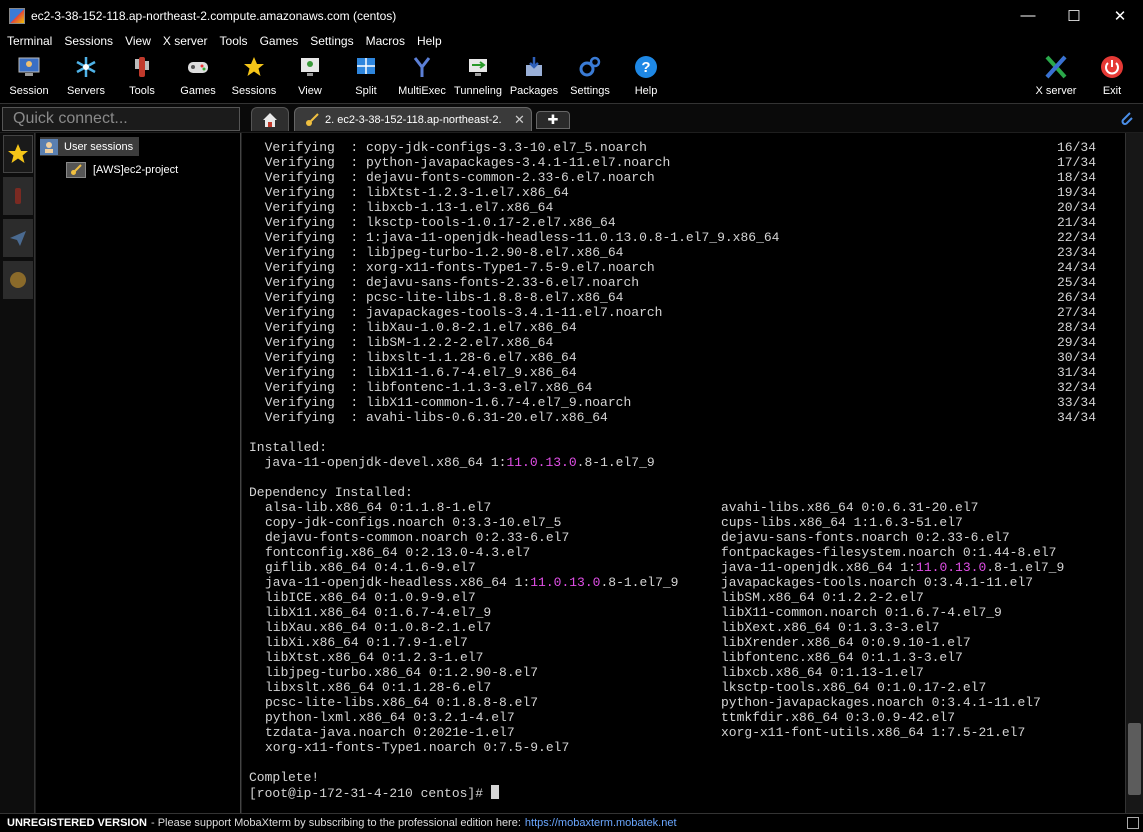  I want to click on package-text: ttmkfdir.x86_64 0:3.0.9-42.el7, so click(838, 717).